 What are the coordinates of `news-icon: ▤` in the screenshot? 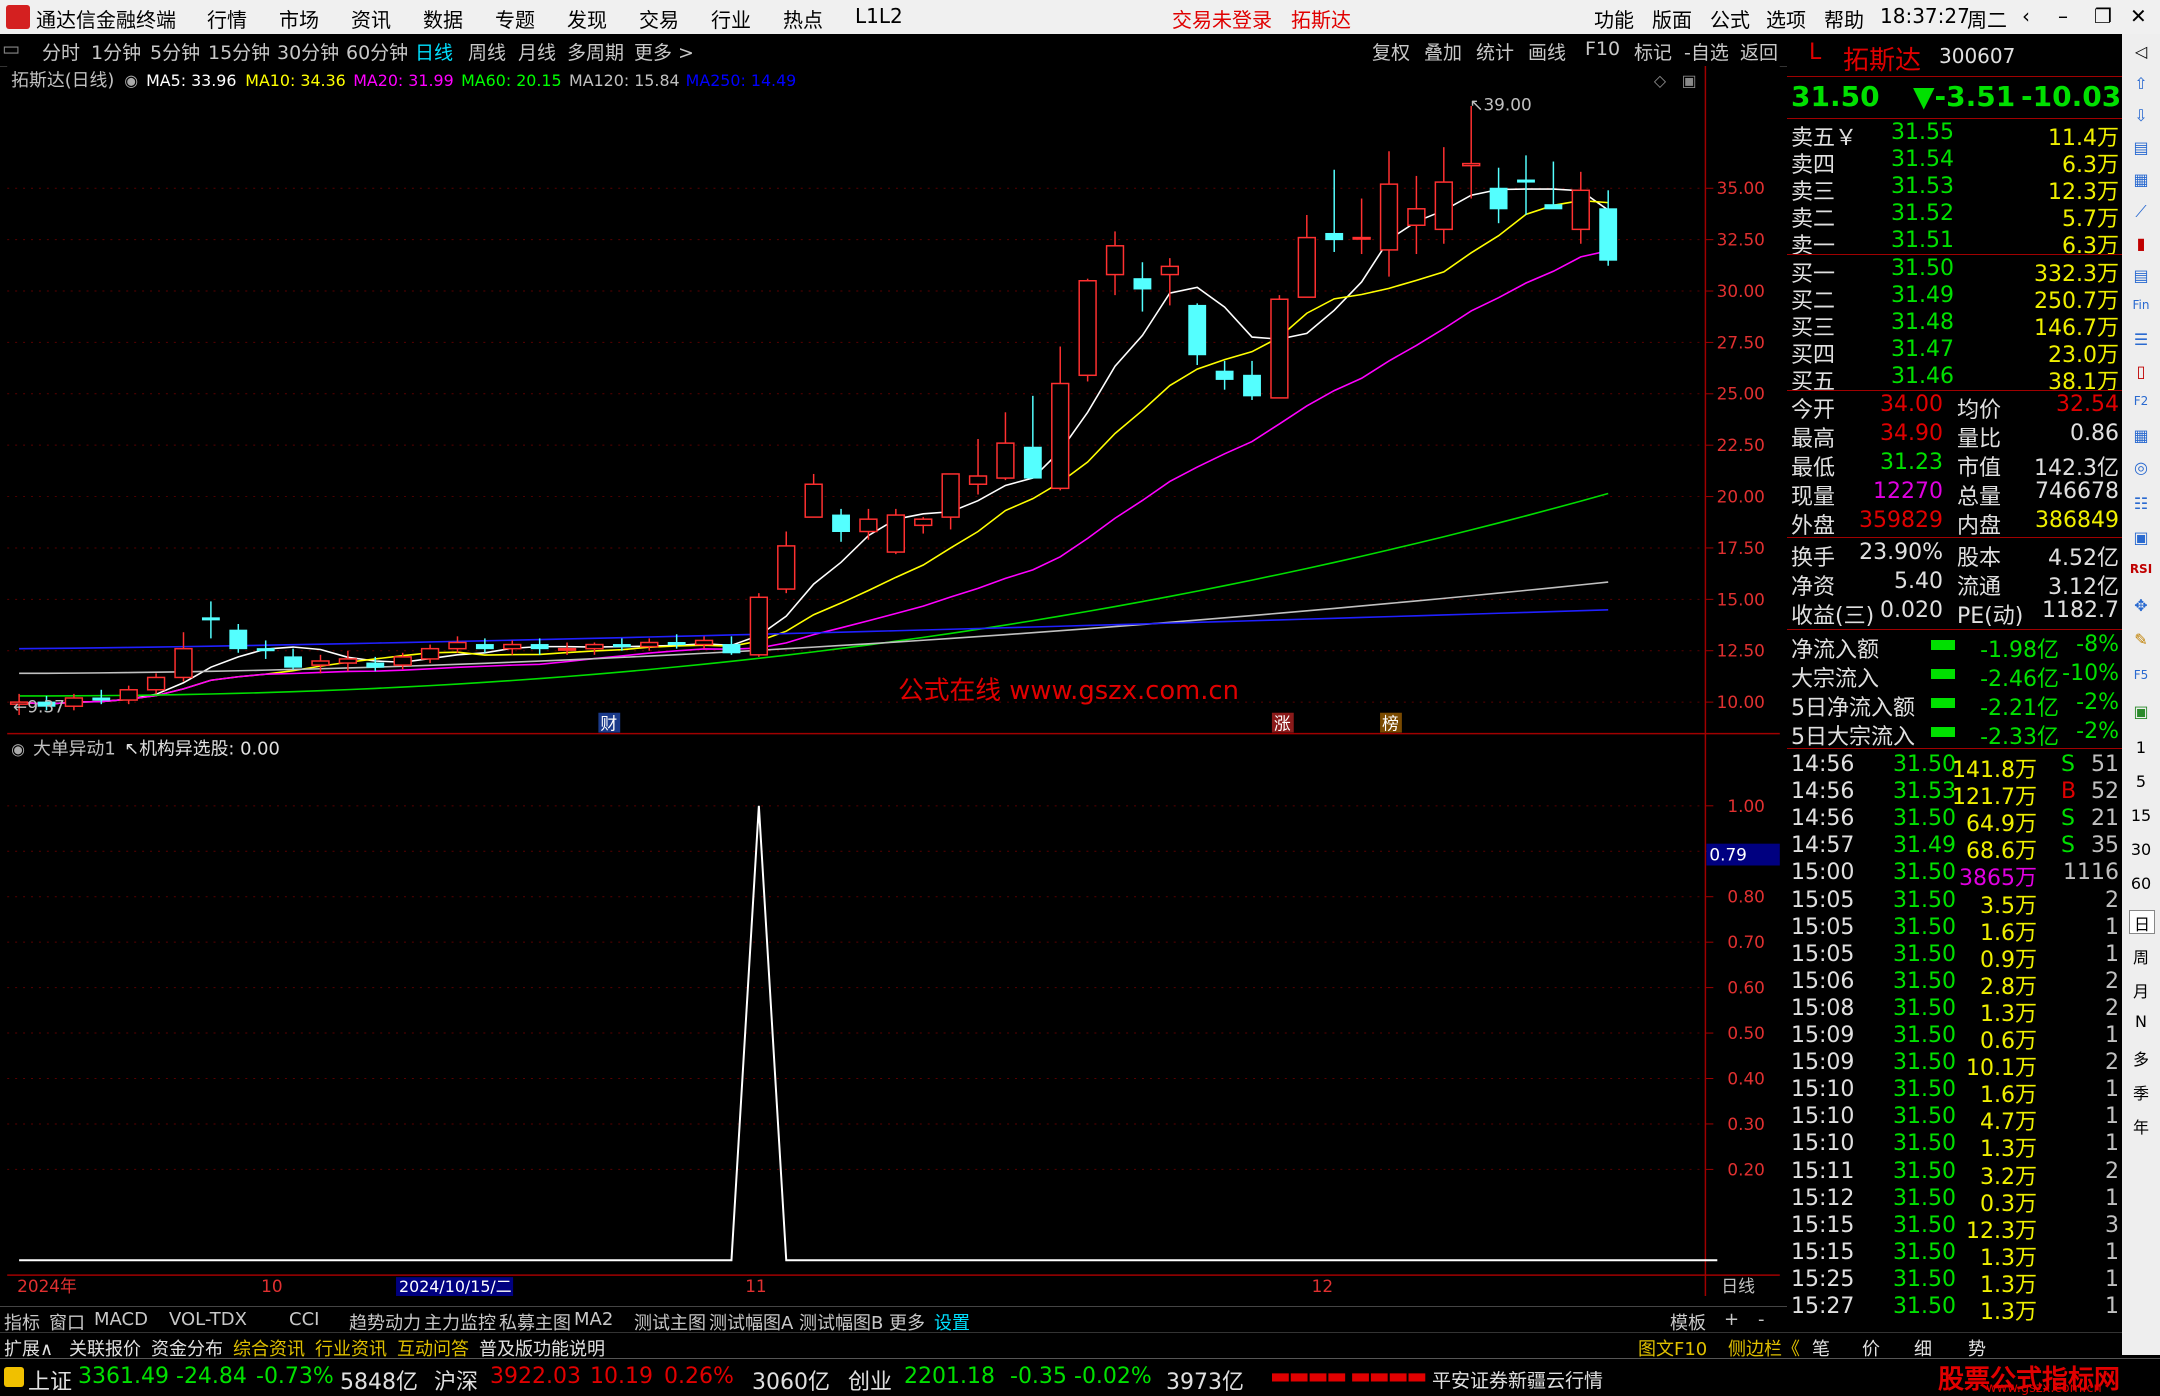 It's located at (2141, 277).